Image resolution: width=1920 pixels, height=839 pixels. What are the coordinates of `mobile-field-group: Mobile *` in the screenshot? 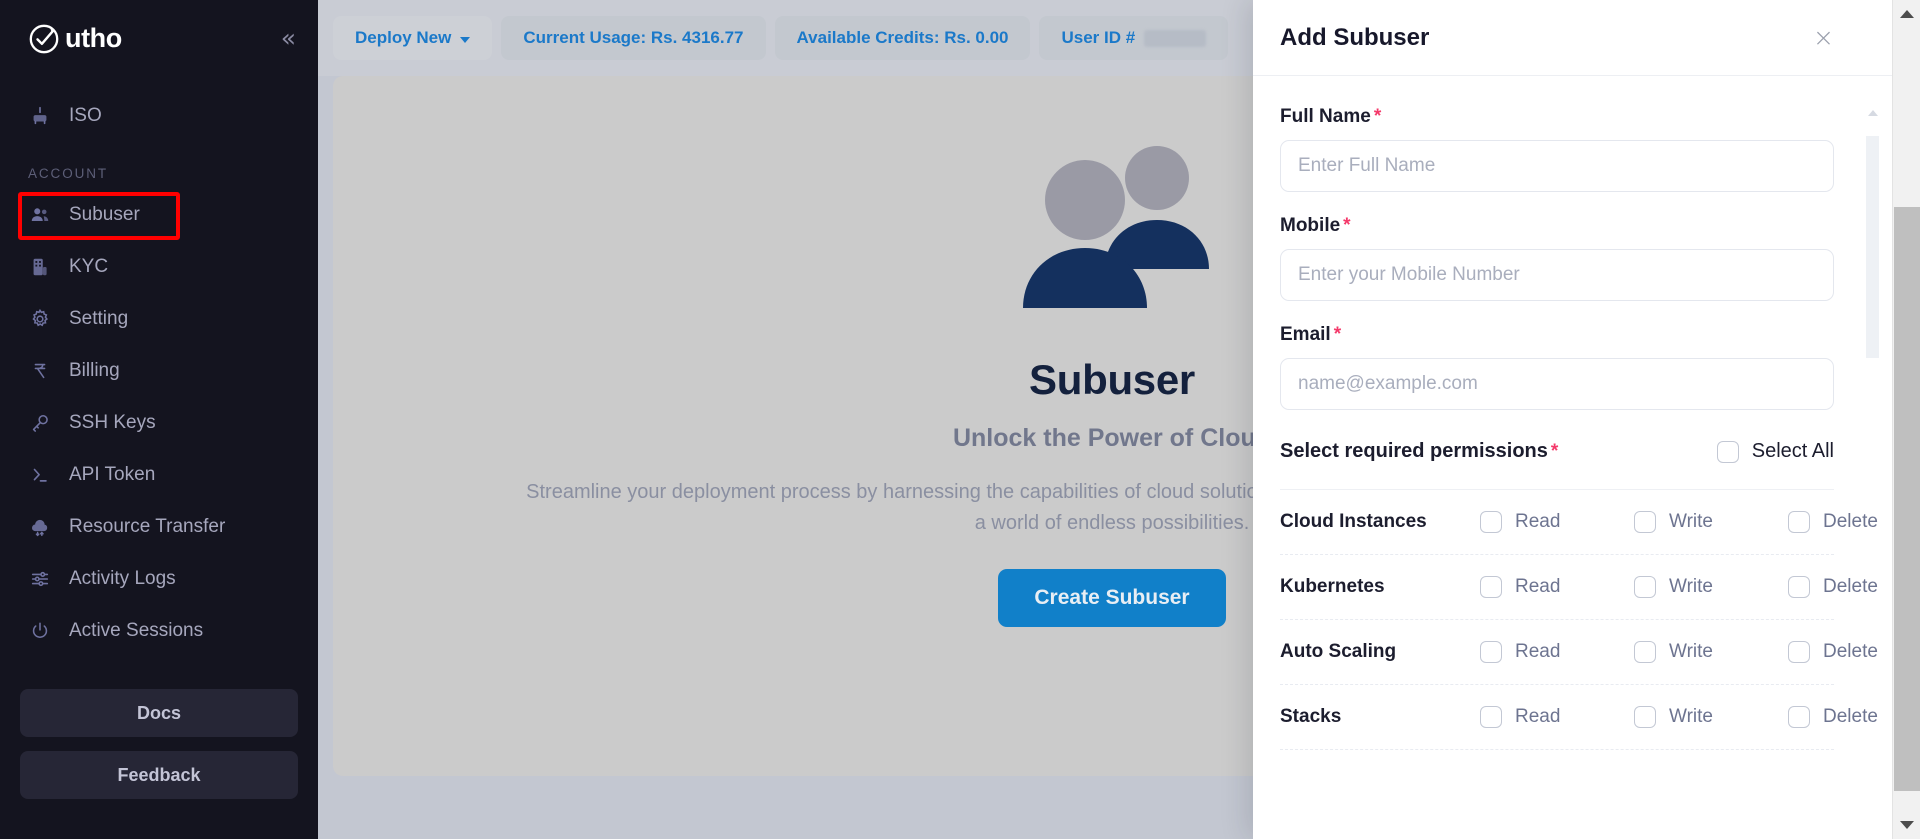 It's located at (1557, 258).